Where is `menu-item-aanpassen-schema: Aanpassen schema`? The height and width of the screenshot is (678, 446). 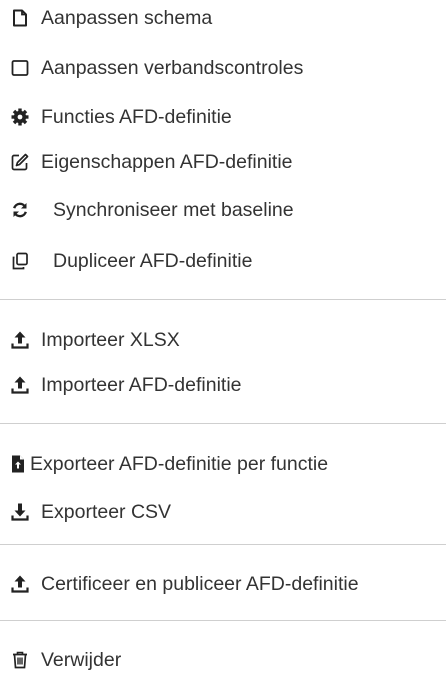
menu-item-aanpassen-schema: Aanpassen schema is located at coordinates (223, 18).